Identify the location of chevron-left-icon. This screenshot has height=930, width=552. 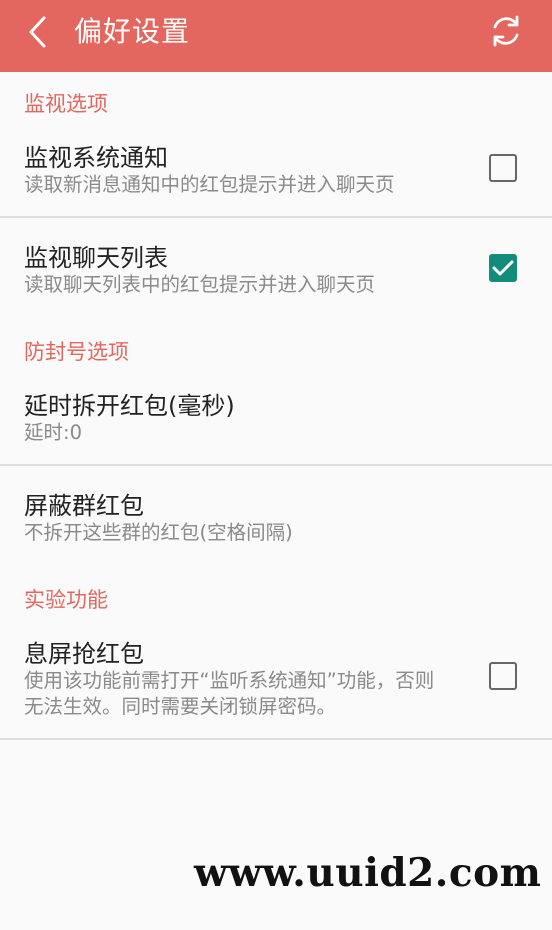
(37, 32).